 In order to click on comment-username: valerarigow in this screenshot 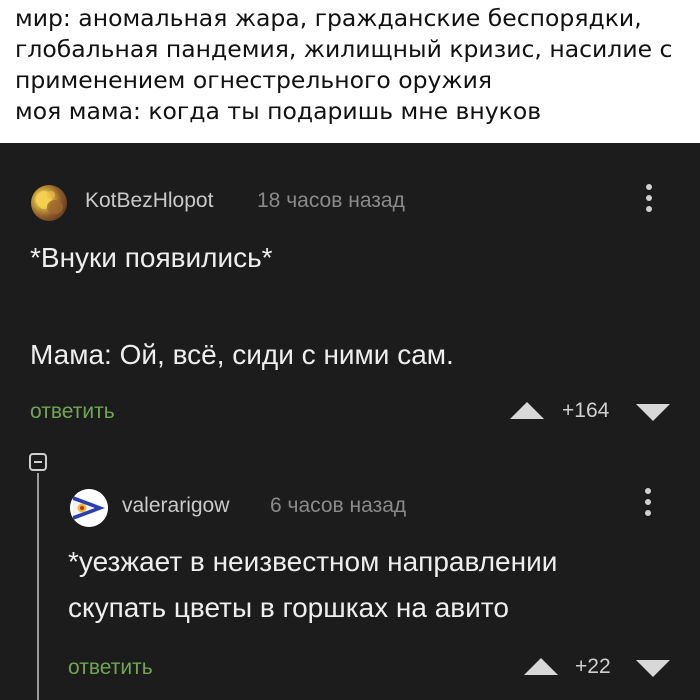, I will do `click(175, 506)`.